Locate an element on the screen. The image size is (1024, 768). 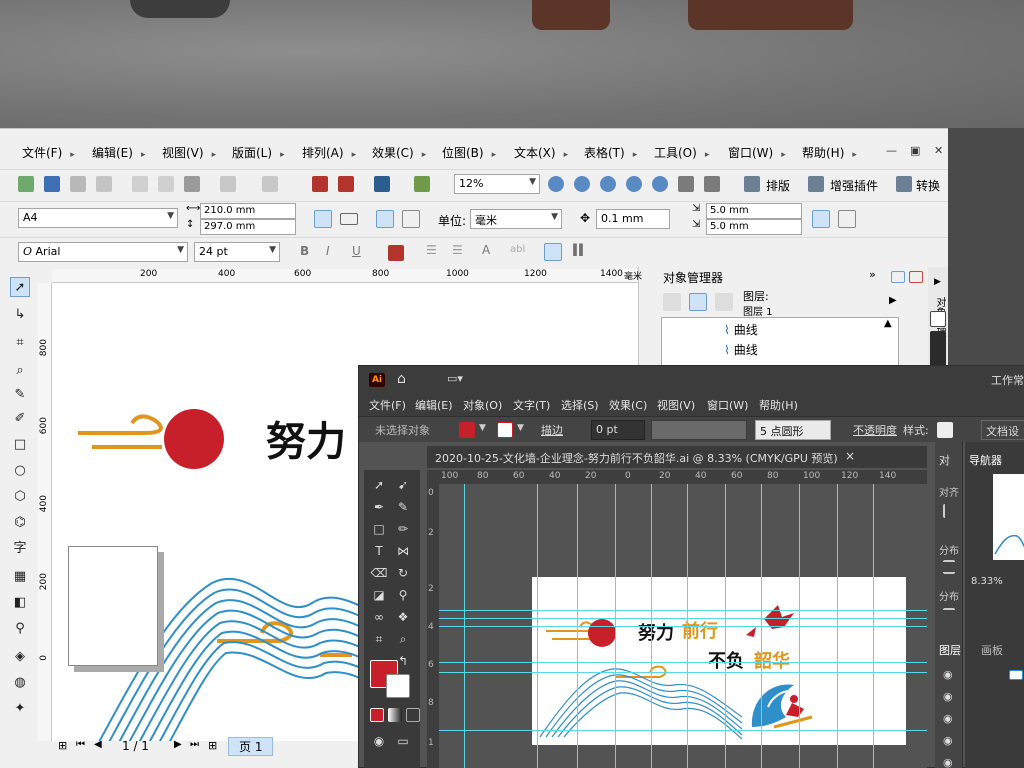
page-height-field: 297.0 mm is located at coordinates (248, 227).